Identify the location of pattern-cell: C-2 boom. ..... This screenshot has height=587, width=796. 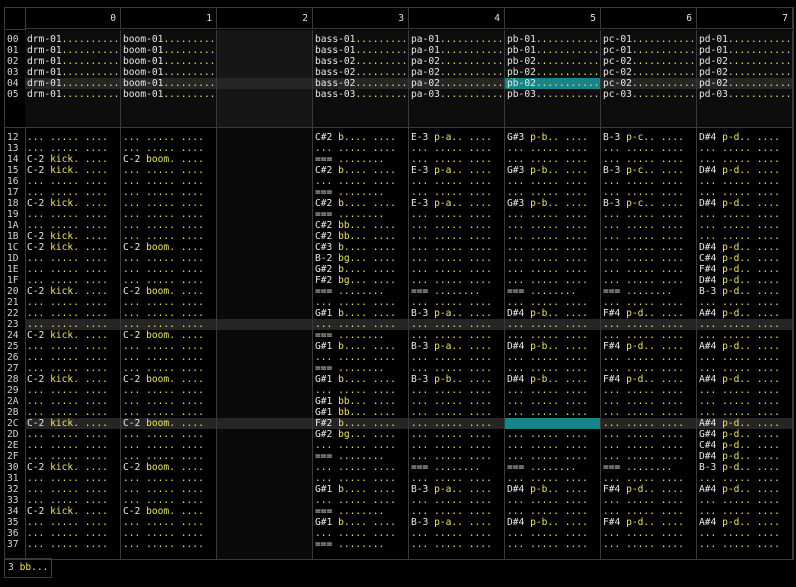
(168, 159).